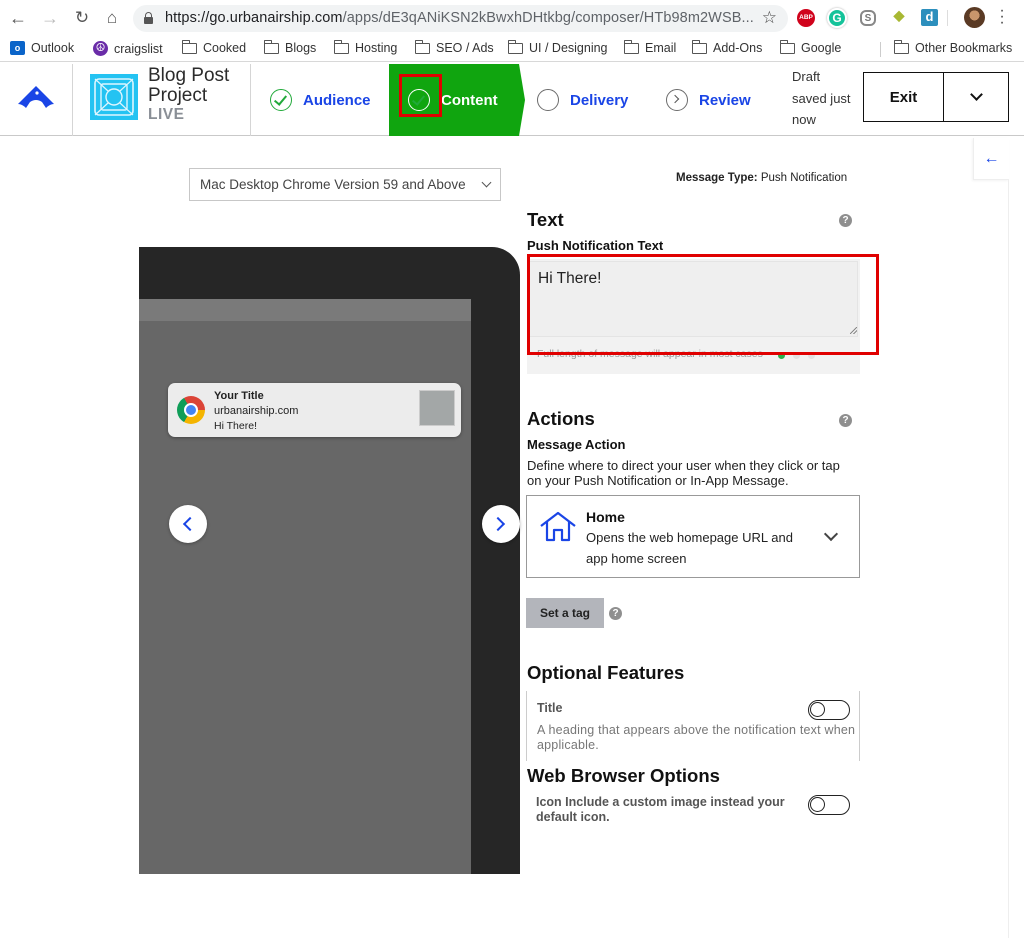 Image resolution: width=1024 pixels, height=938 pixels. I want to click on actions-section-heading: Actions, so click(561, 418).